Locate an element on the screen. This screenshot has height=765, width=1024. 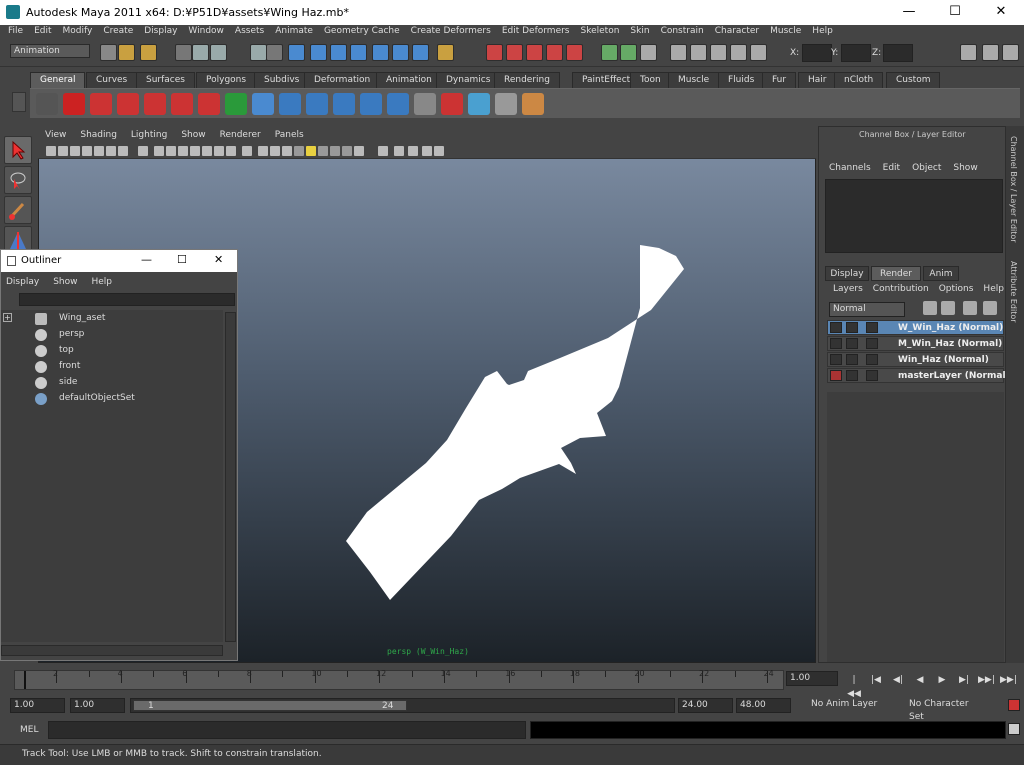
status-tool-0-icon is located at coordinates (108, 52).